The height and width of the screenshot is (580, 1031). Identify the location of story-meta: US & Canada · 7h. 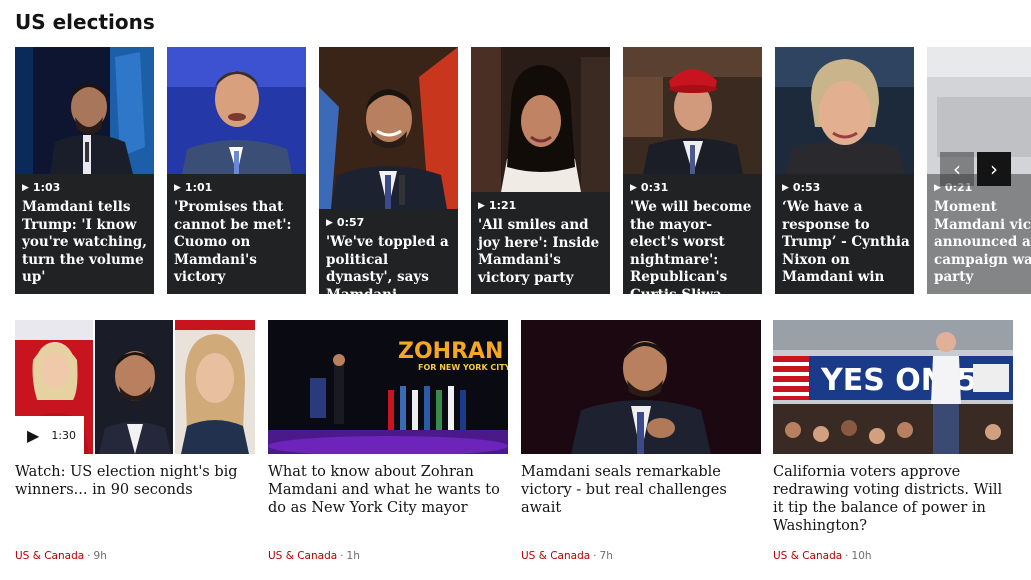
(567, 556).